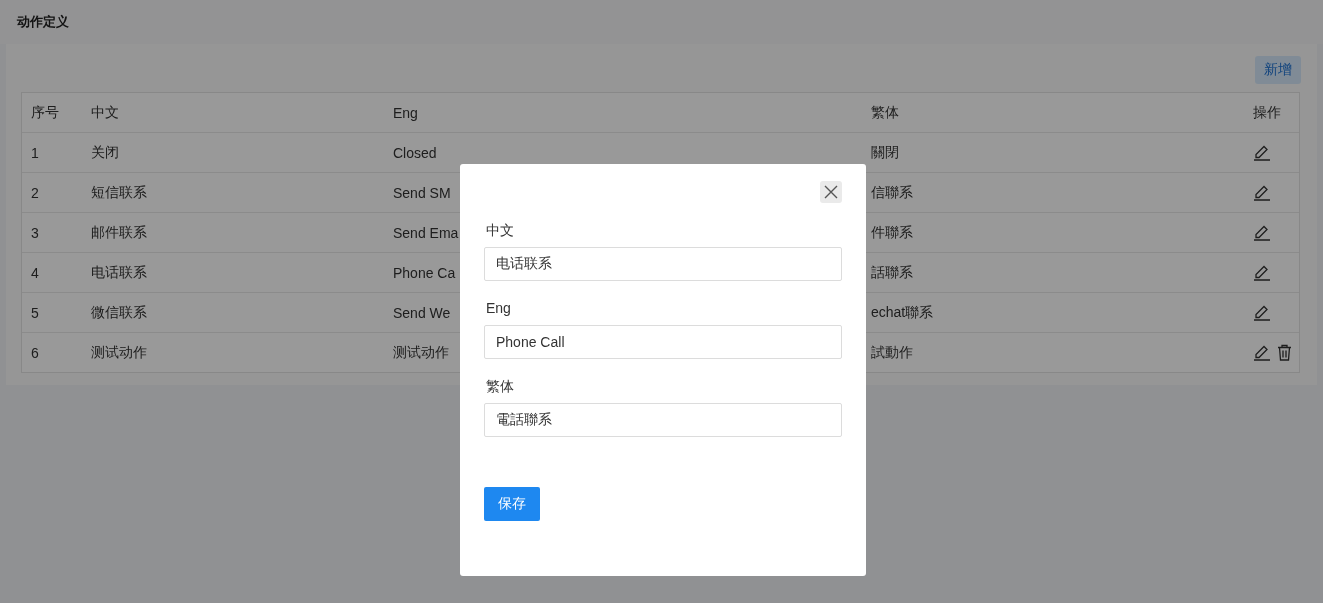 Image resolution: width=1323 pixels, height=603 pixels. I want to click on table-cell: 試動作, so click(892, 352).